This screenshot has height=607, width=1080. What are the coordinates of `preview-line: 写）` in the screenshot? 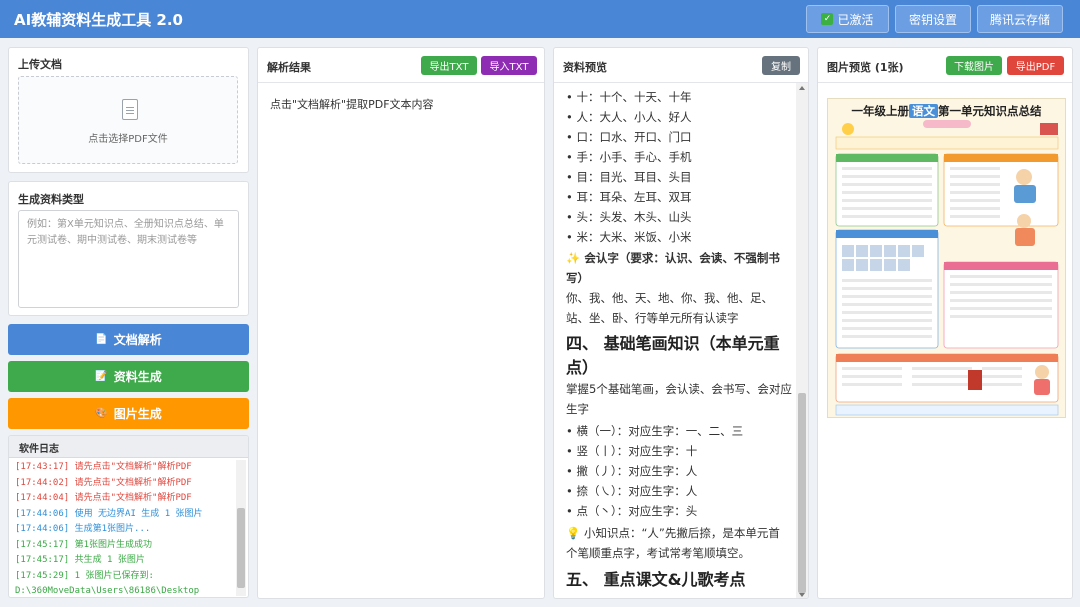 It's located at (577, 278).